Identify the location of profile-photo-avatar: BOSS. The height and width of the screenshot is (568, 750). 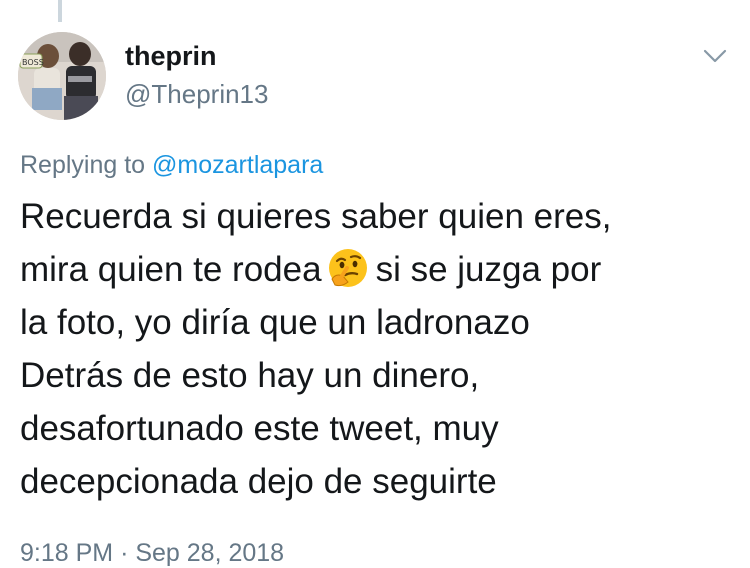
(62, 76).